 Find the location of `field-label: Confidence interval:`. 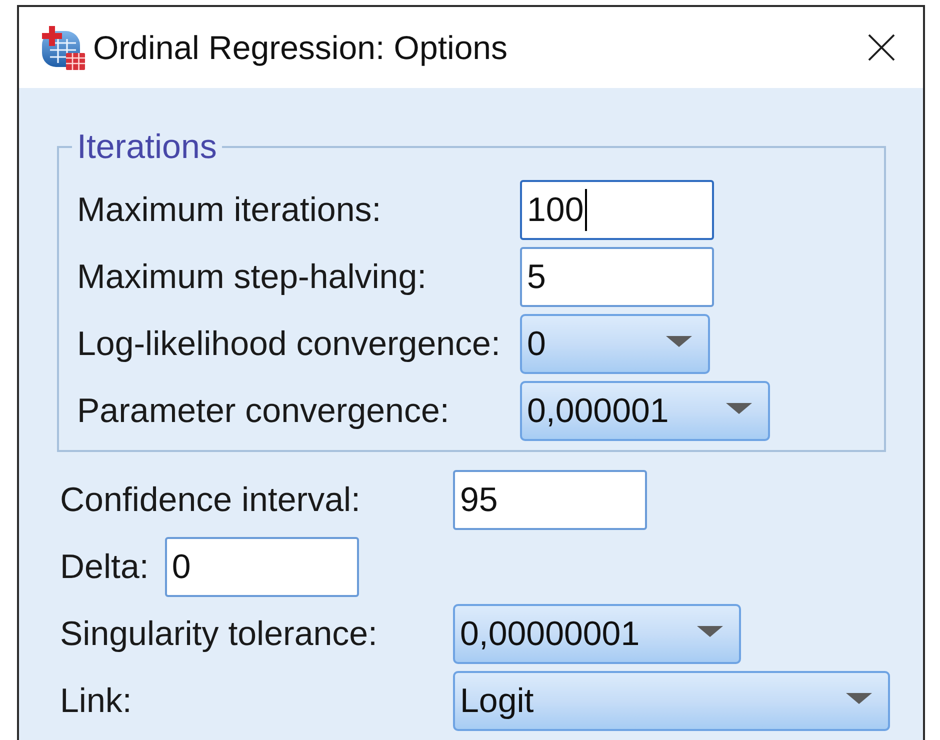

field-label: Confidence interval: is located at coordinates (211, 500).